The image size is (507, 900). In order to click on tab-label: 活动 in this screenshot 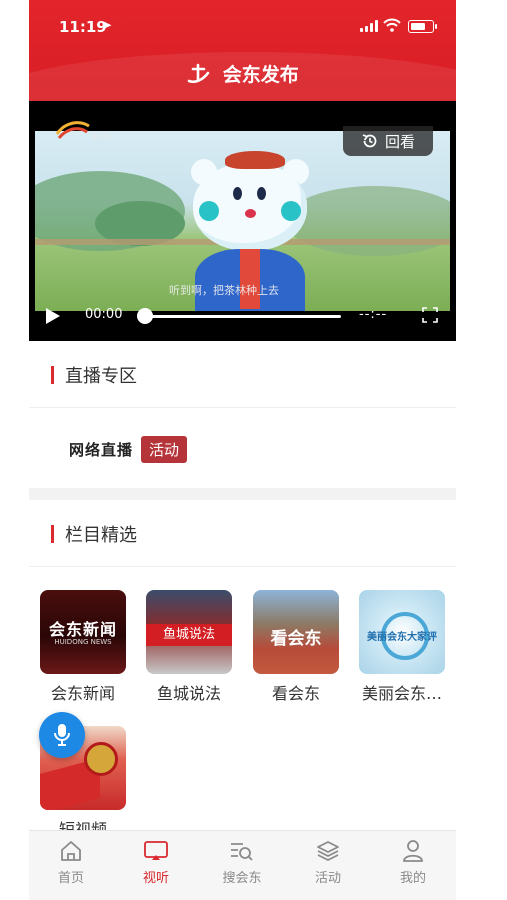, I will do `click(327, 878)`.